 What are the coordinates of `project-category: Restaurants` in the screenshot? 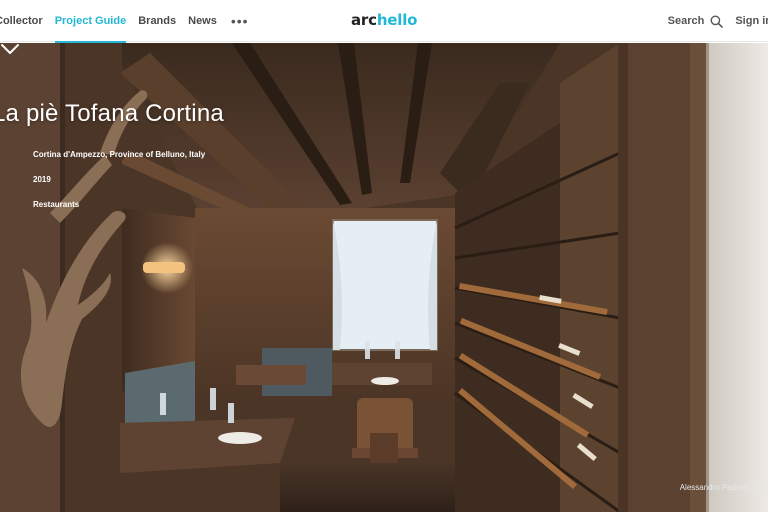 It's located at (56, 204).